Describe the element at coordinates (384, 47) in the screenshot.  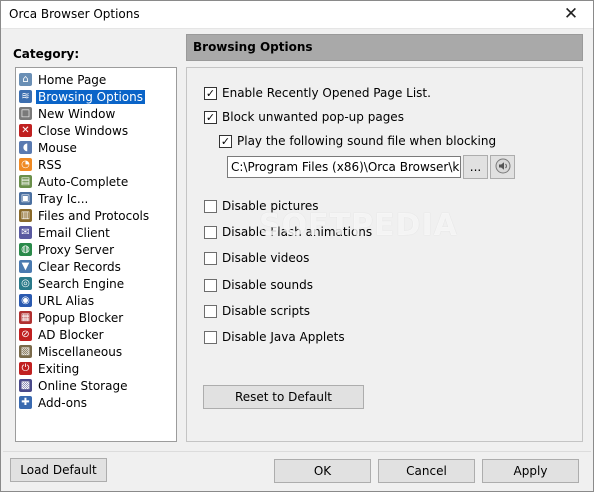
I see `panel-header: Browsing Options` at that location.